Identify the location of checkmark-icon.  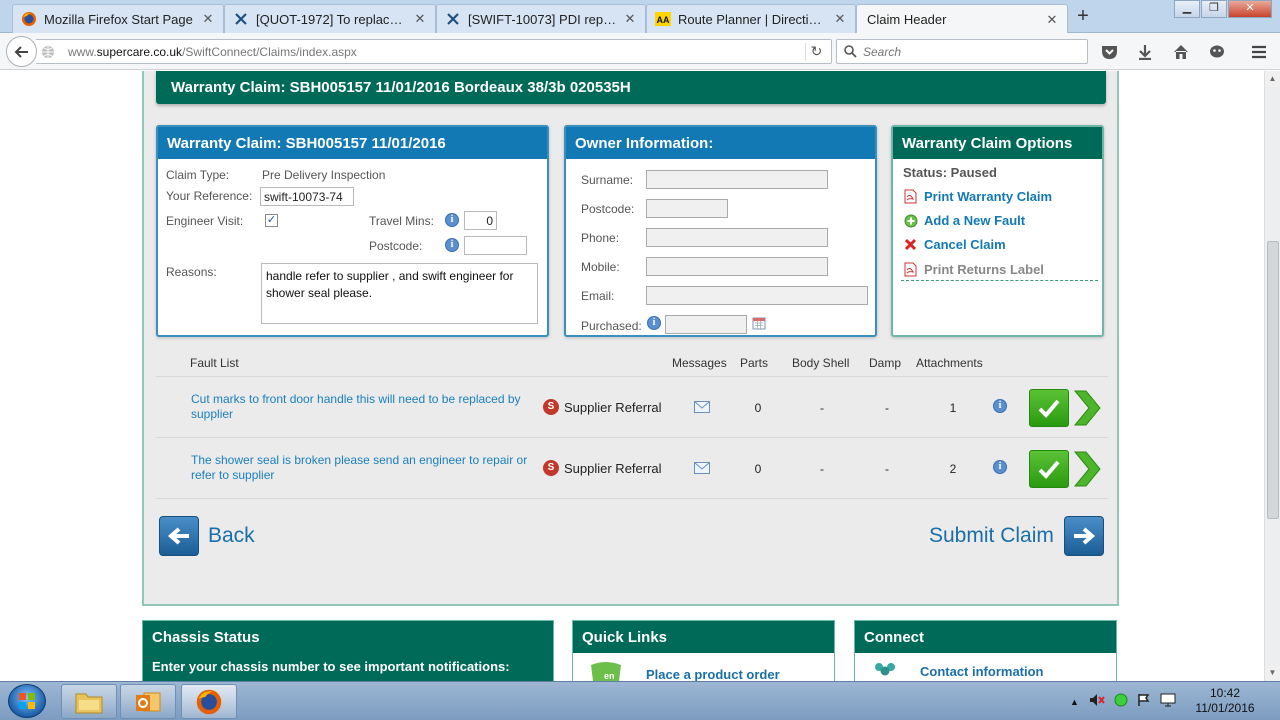
(1049, 408).